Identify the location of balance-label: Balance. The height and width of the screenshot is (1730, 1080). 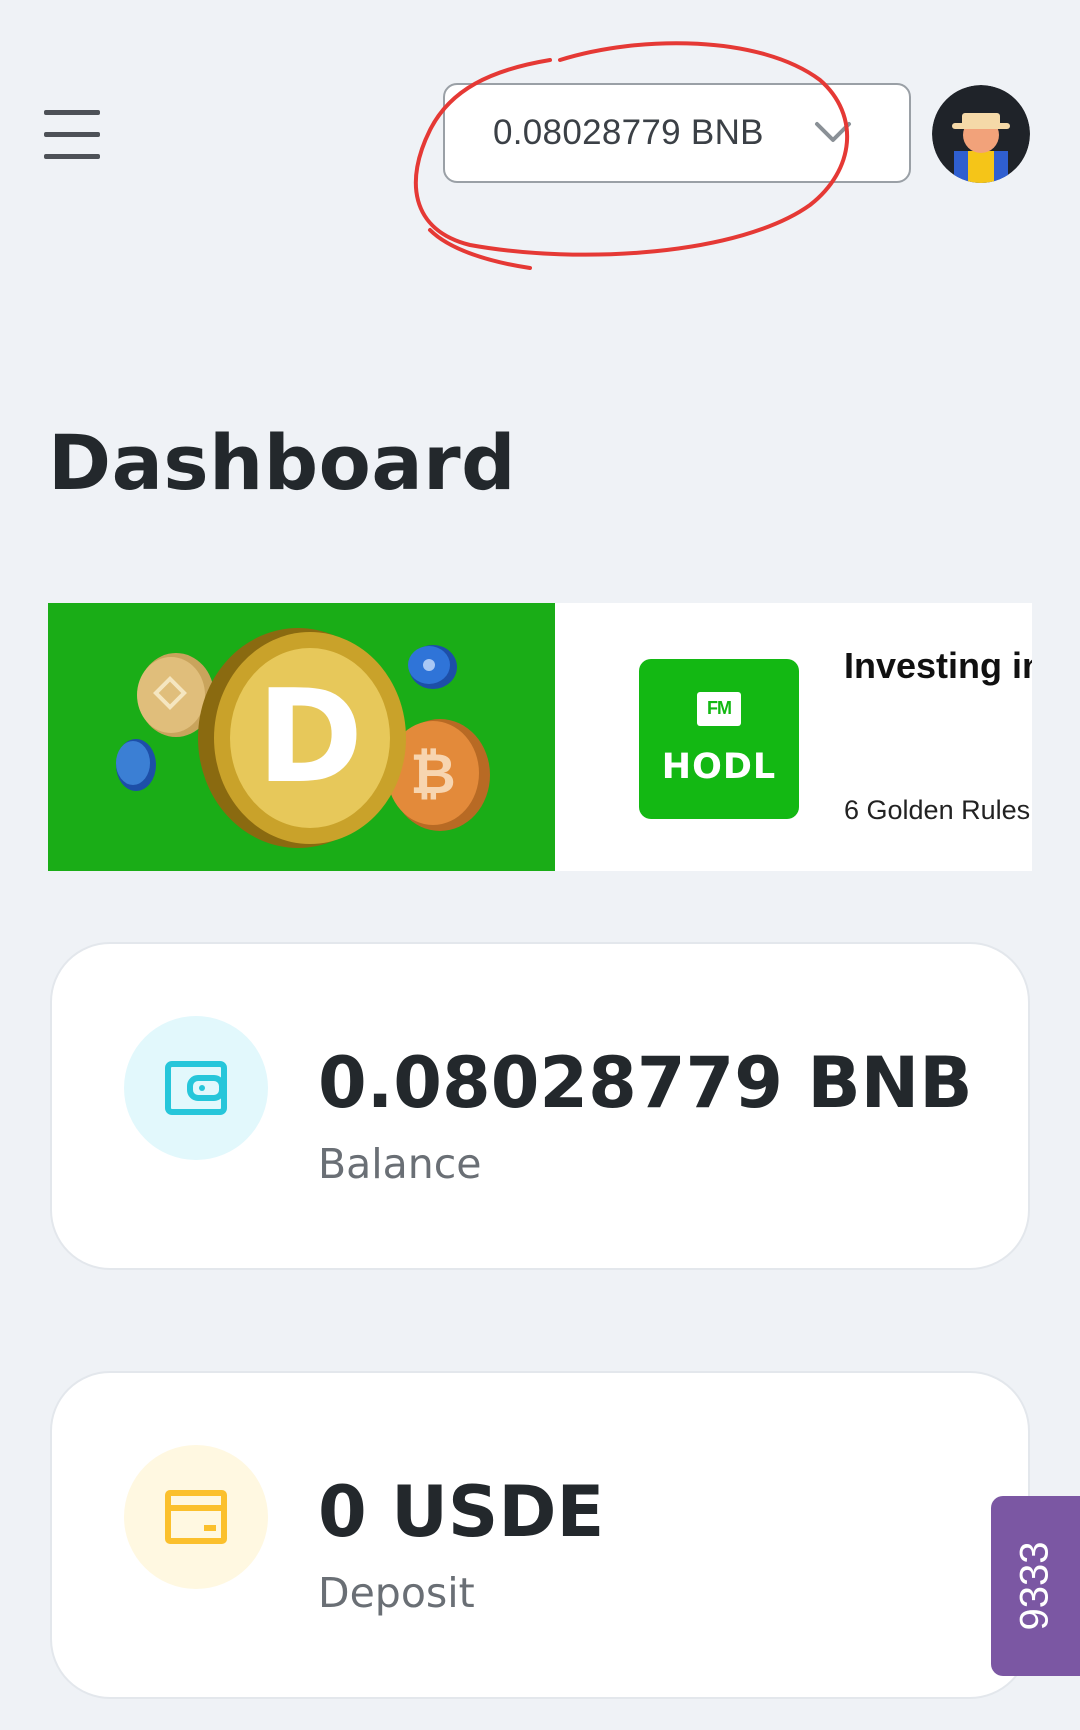
(400, 1164).